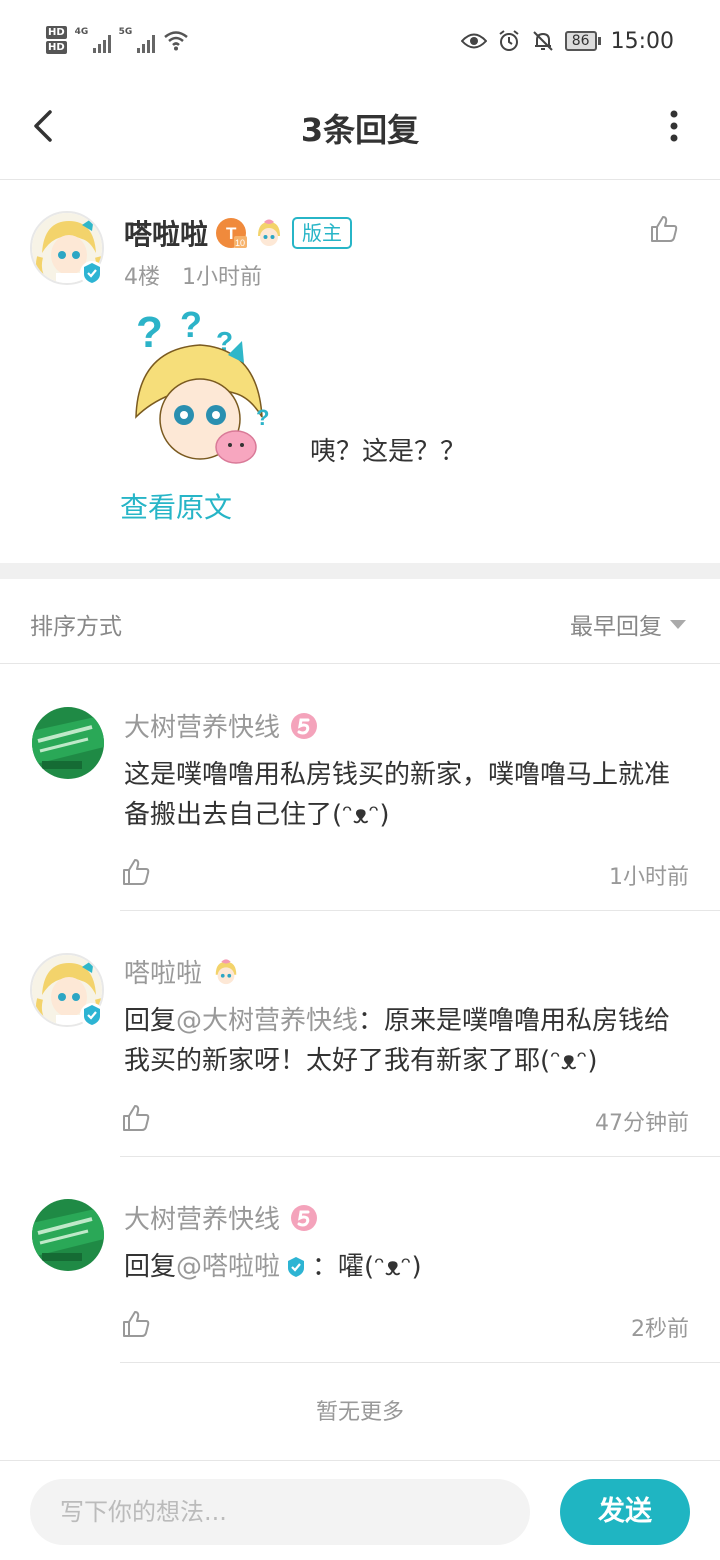 The width and height of the screenshot is (720, 1560). What do you see at coordinates (76, 627) in the screenshot?
I see `sort-label: 排序方式` at bounding box center [76, 627].